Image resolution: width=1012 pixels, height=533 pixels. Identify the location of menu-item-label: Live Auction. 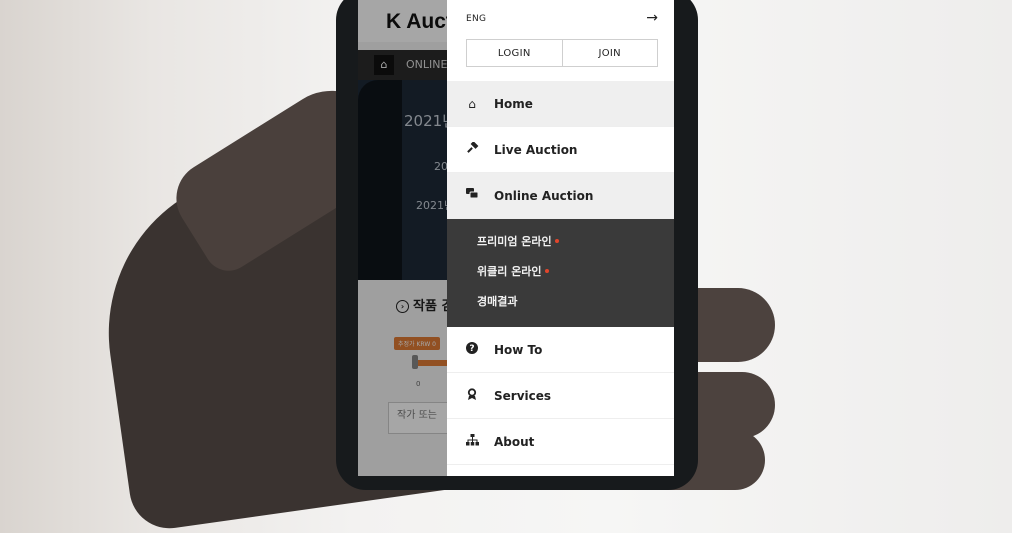
(536, 149).